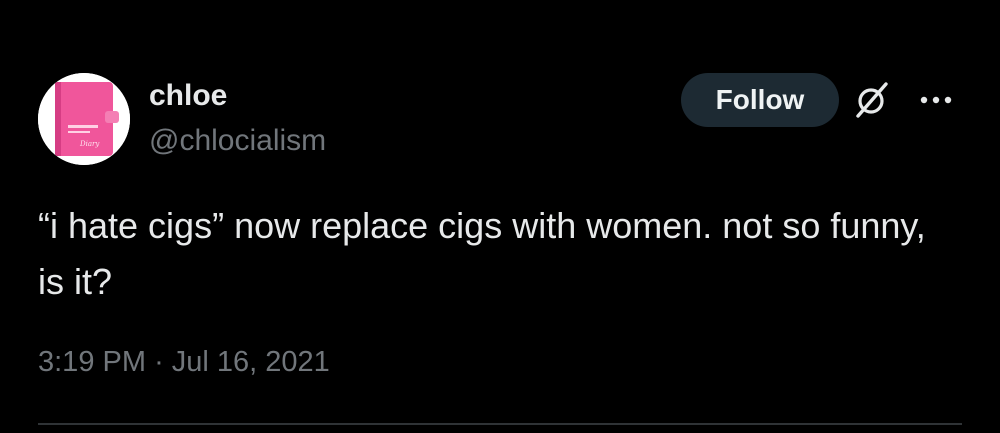 The image size is (1000, 433). I want to click on svg-text: Diary, so click(89, 144).